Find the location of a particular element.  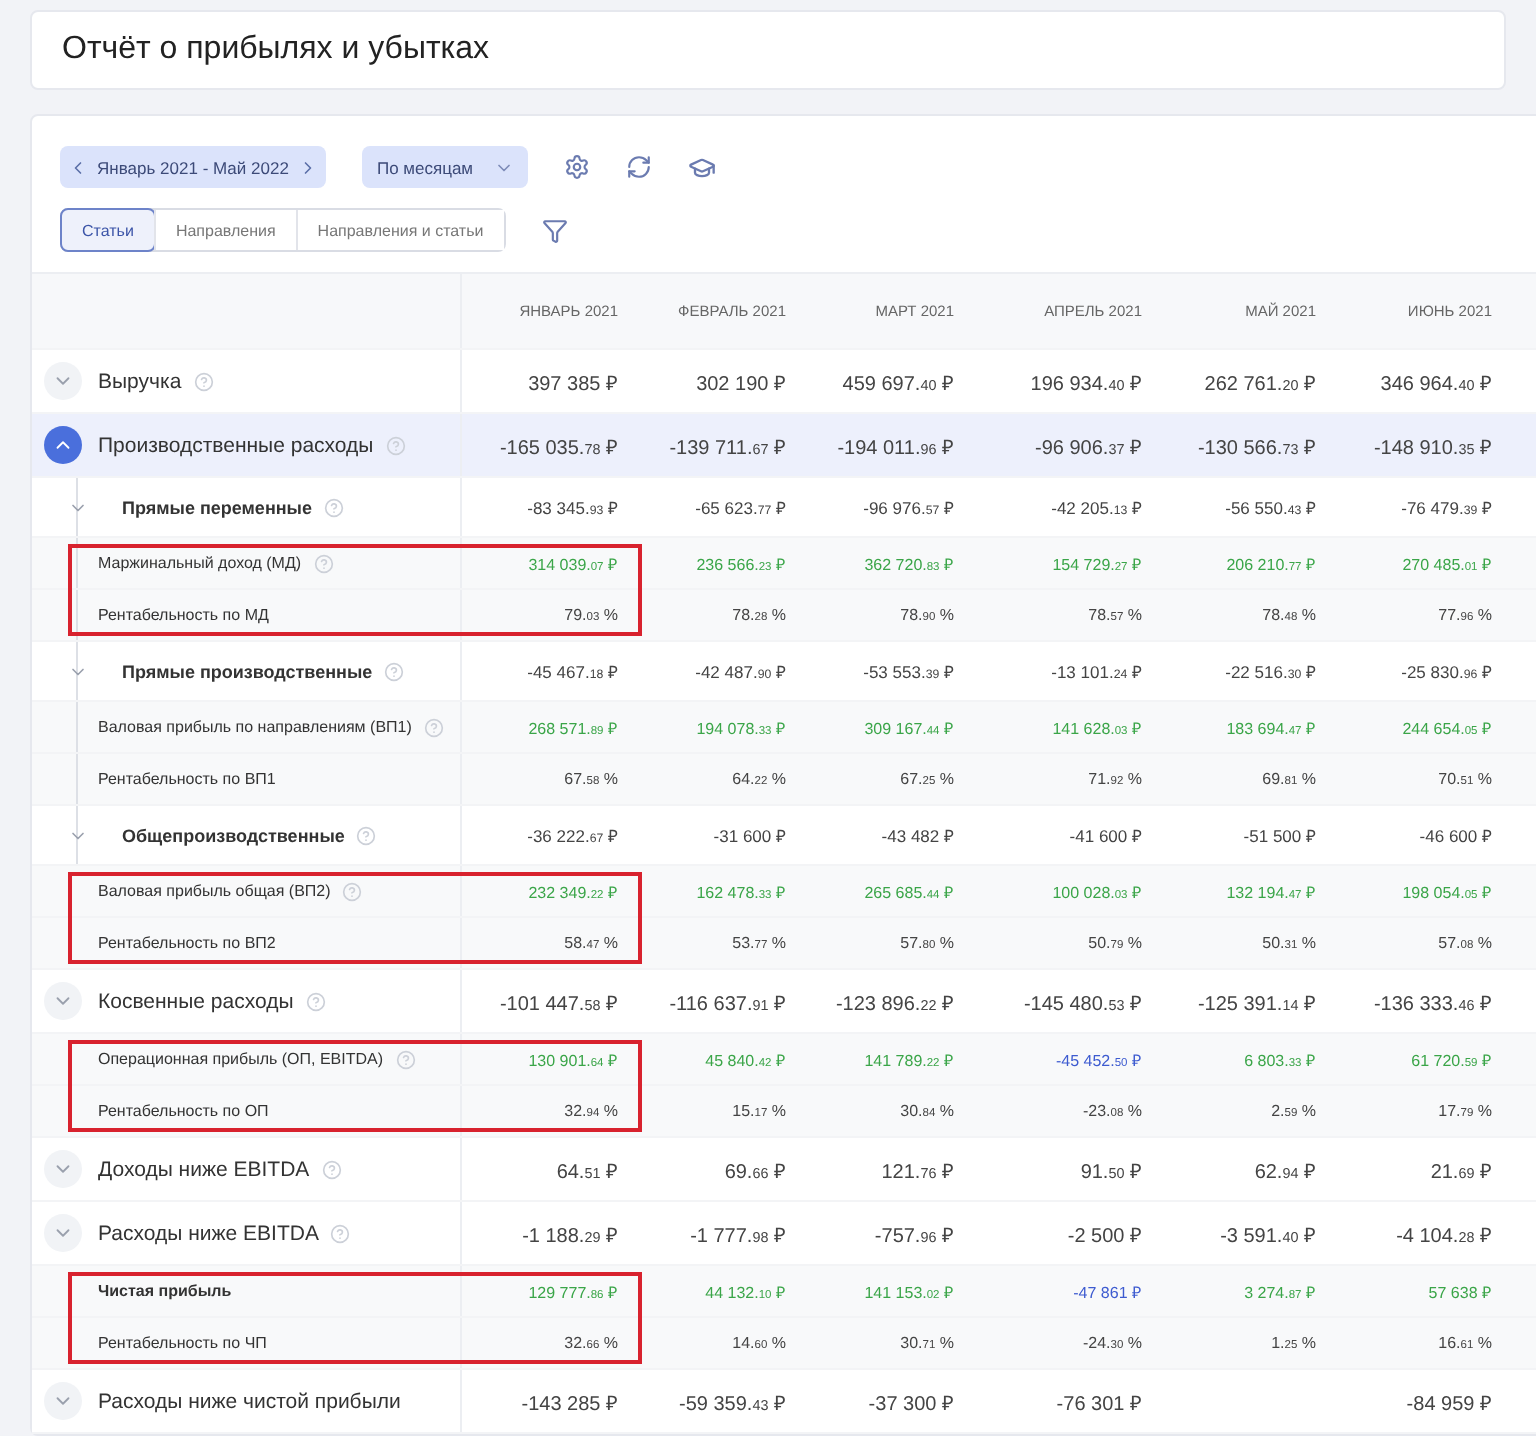

value-cell-text: -143 285 ₽ is located at coordinates (569, 1403).